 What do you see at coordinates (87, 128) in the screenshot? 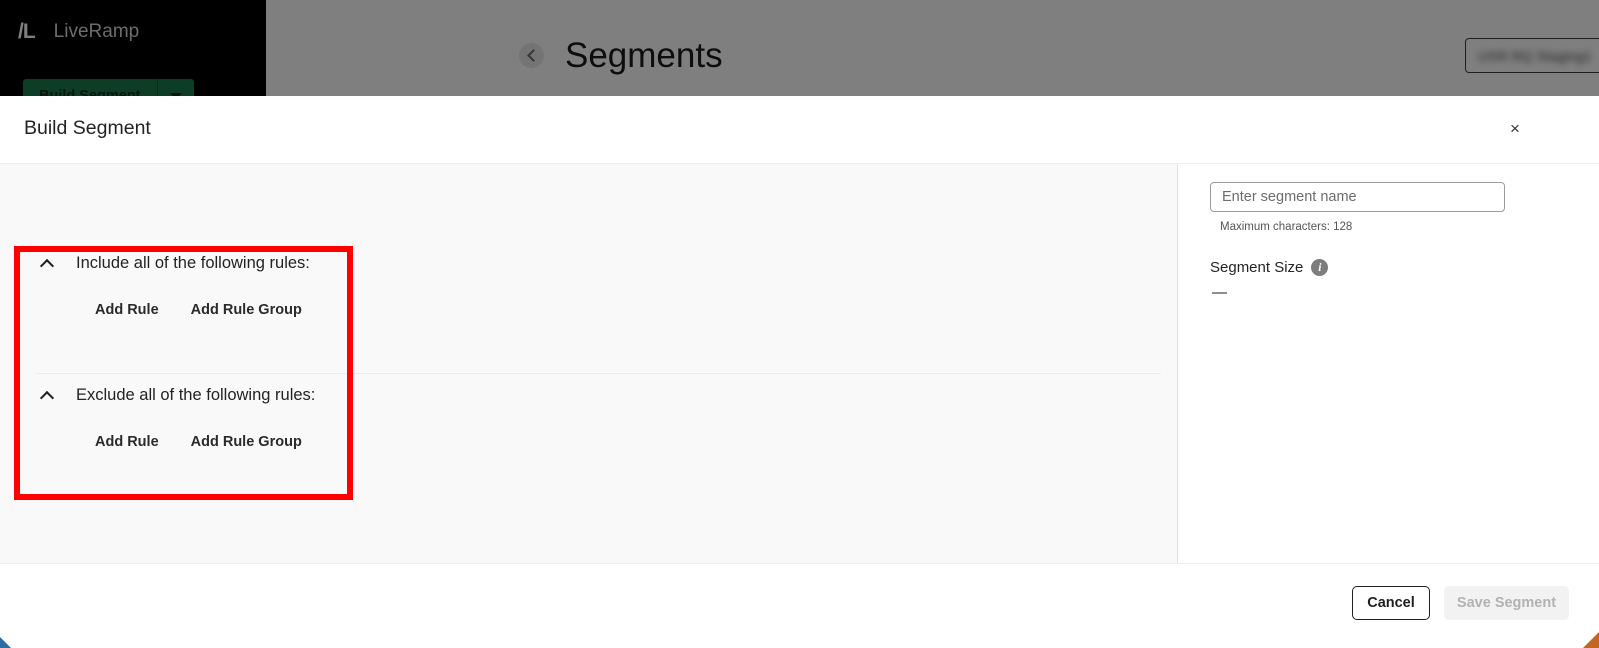
I see `modal-title: Build Segment` at bounding box center [87, 128].